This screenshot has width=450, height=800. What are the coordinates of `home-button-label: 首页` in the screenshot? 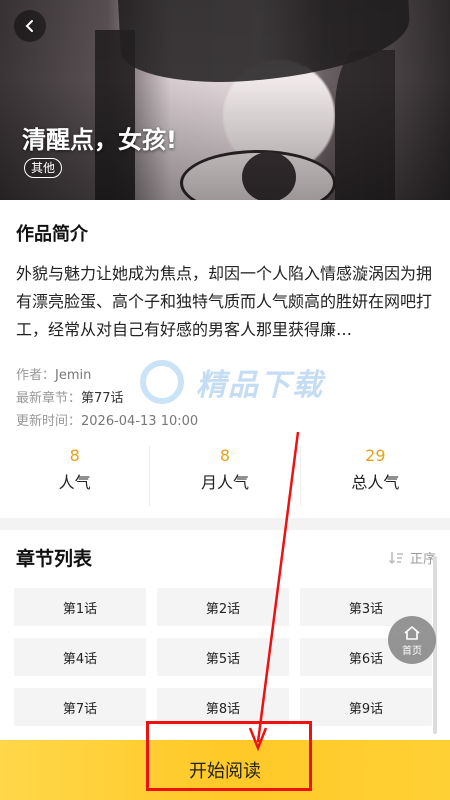 It's located at (412, 651).